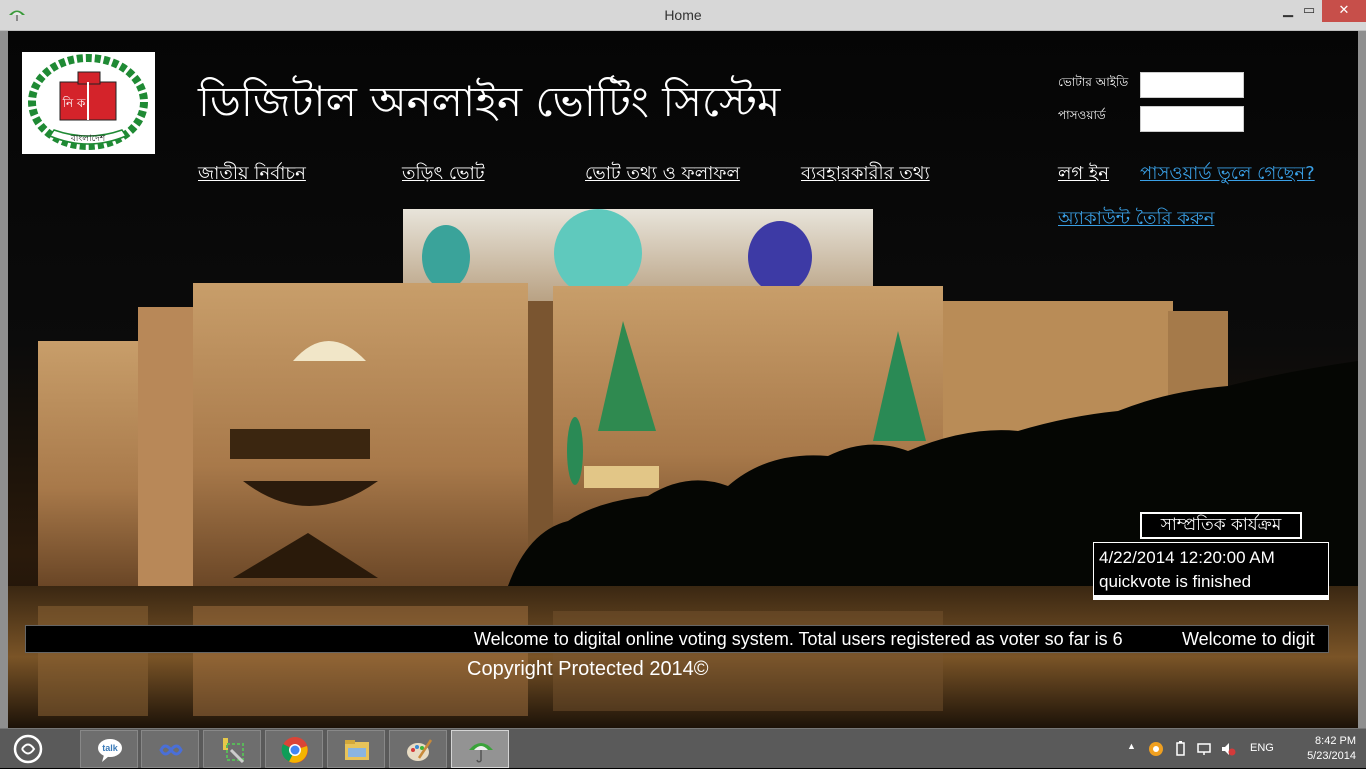  What do you see at coordinates (88, 139) in the screenshot?
I see `logo-ribbon-text: বাংলাদেশ` at bounding box center [88, 139].